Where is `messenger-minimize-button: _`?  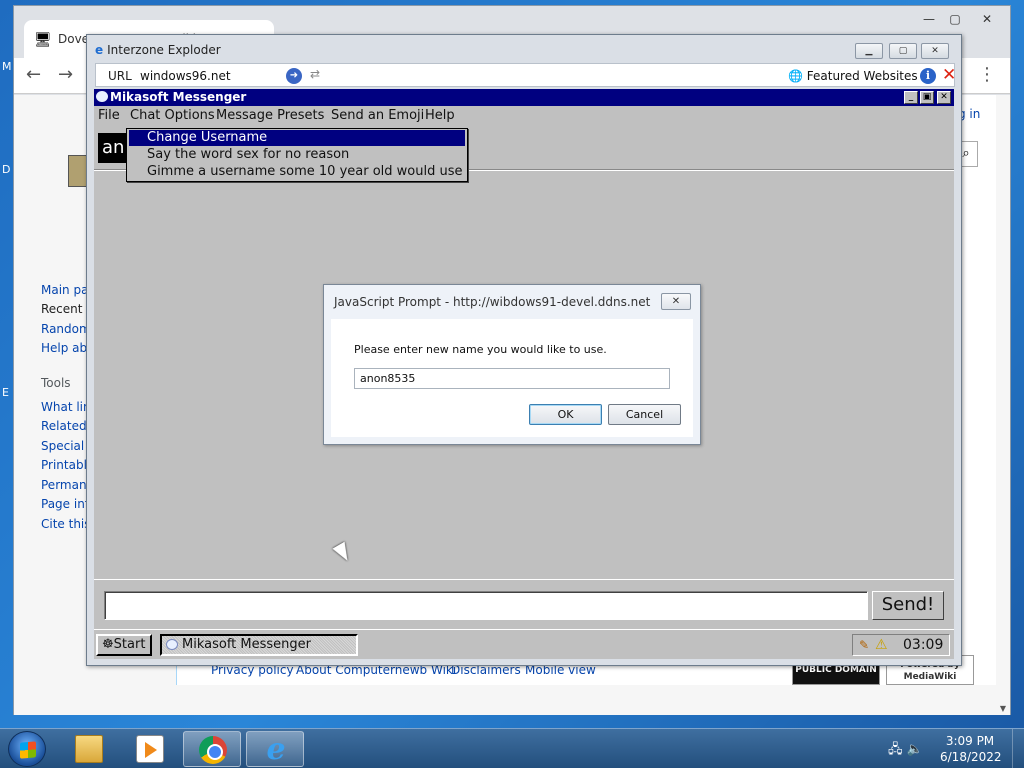 messenger-minimize-button: _ is located at coordinates (911, 97).